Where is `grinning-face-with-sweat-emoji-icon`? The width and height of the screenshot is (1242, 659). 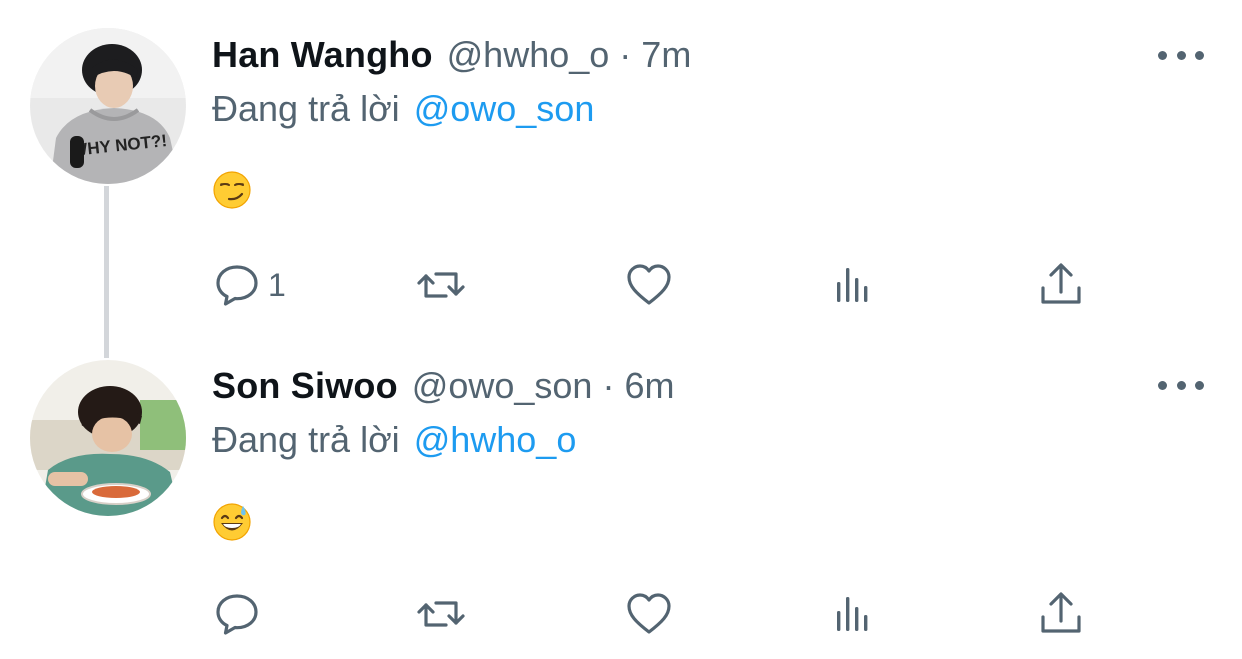 grinning-face-with-sweat-emoji-icon is located at coordinates (232, 522).